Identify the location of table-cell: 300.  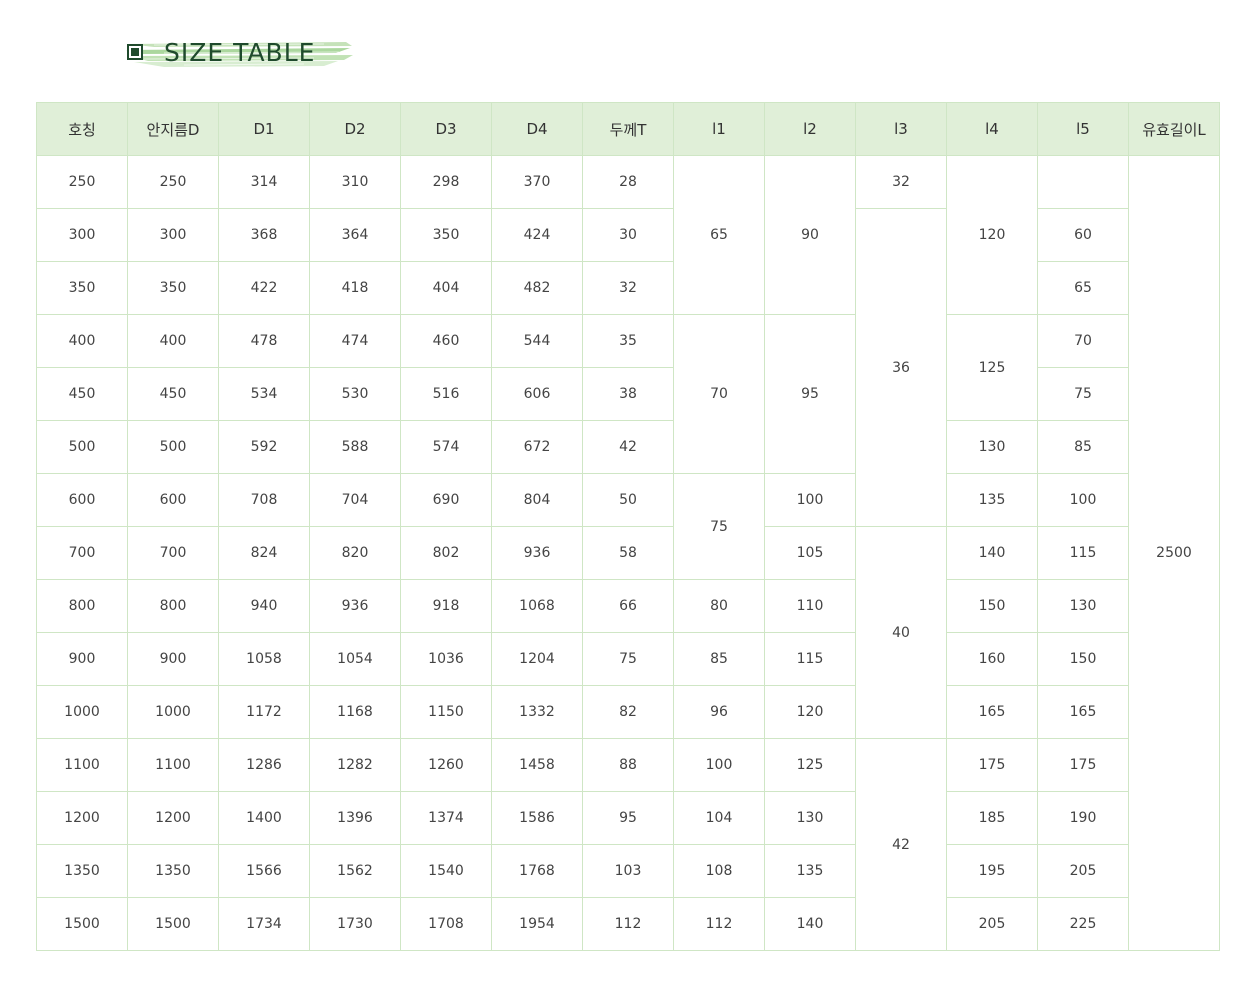
(82, 235).